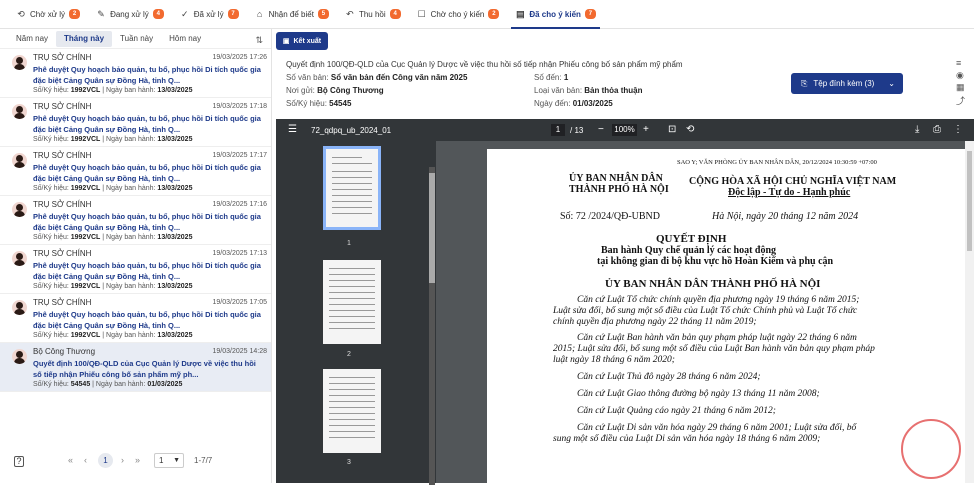 The image size is (974, 485). I want to click on field-label: Nơi gửi:, so click(302, 90).